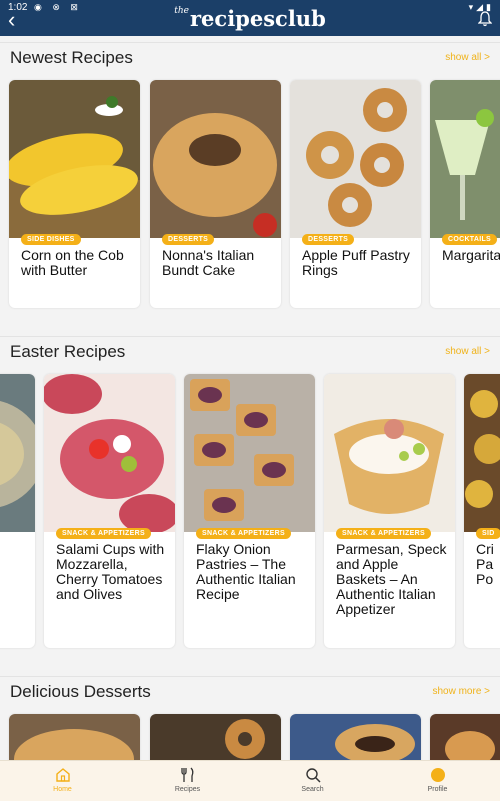 This screenshot has width=500, height=801. I want to click on newest-recipes-header: Newest Recipes show all >, so click(250, 59).